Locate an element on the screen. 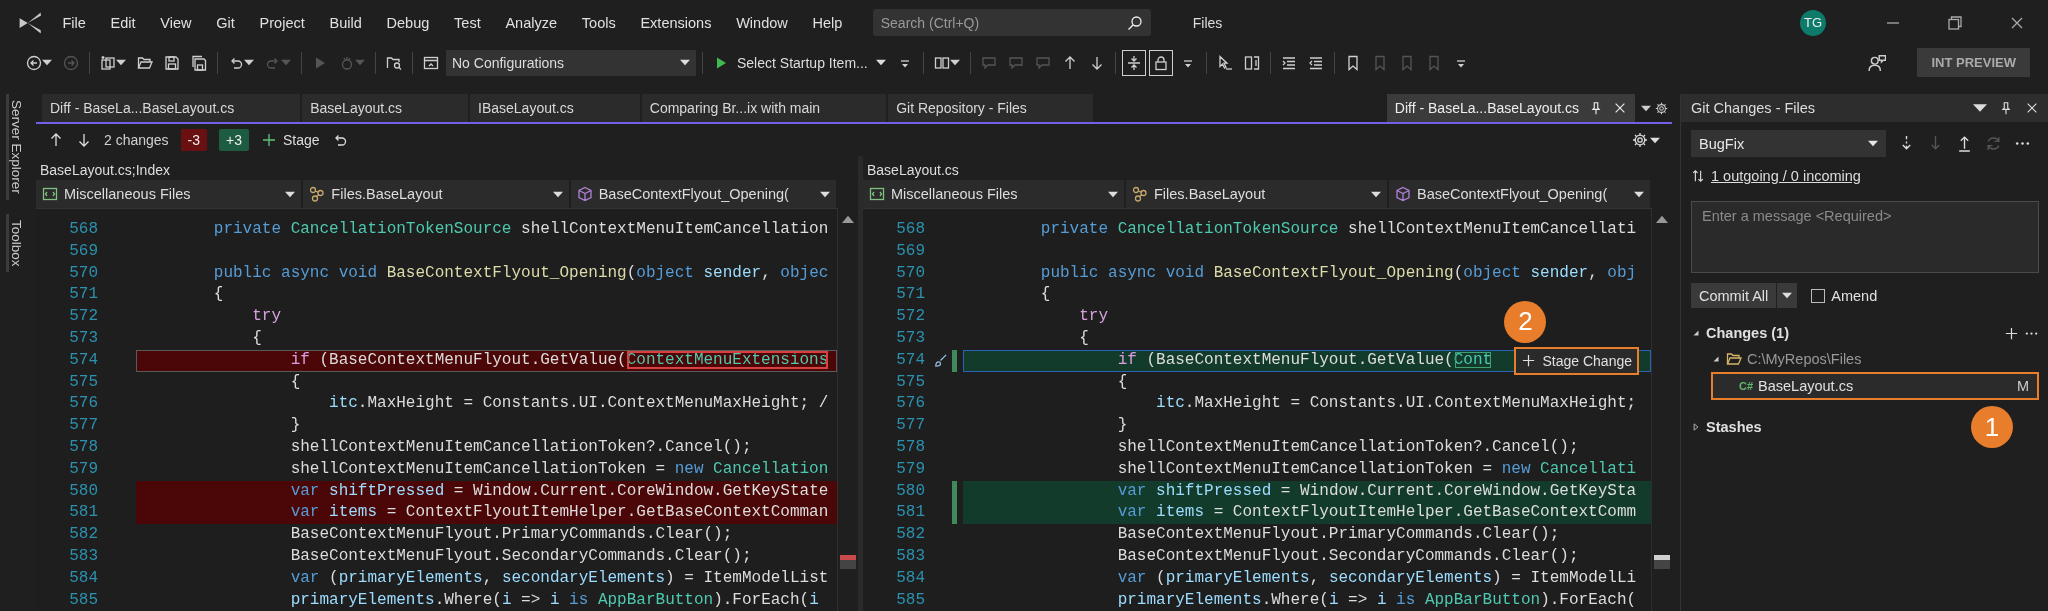 This screenshot has height=611, width=2048. menu-item: Build is located at coordinates (346, 22).